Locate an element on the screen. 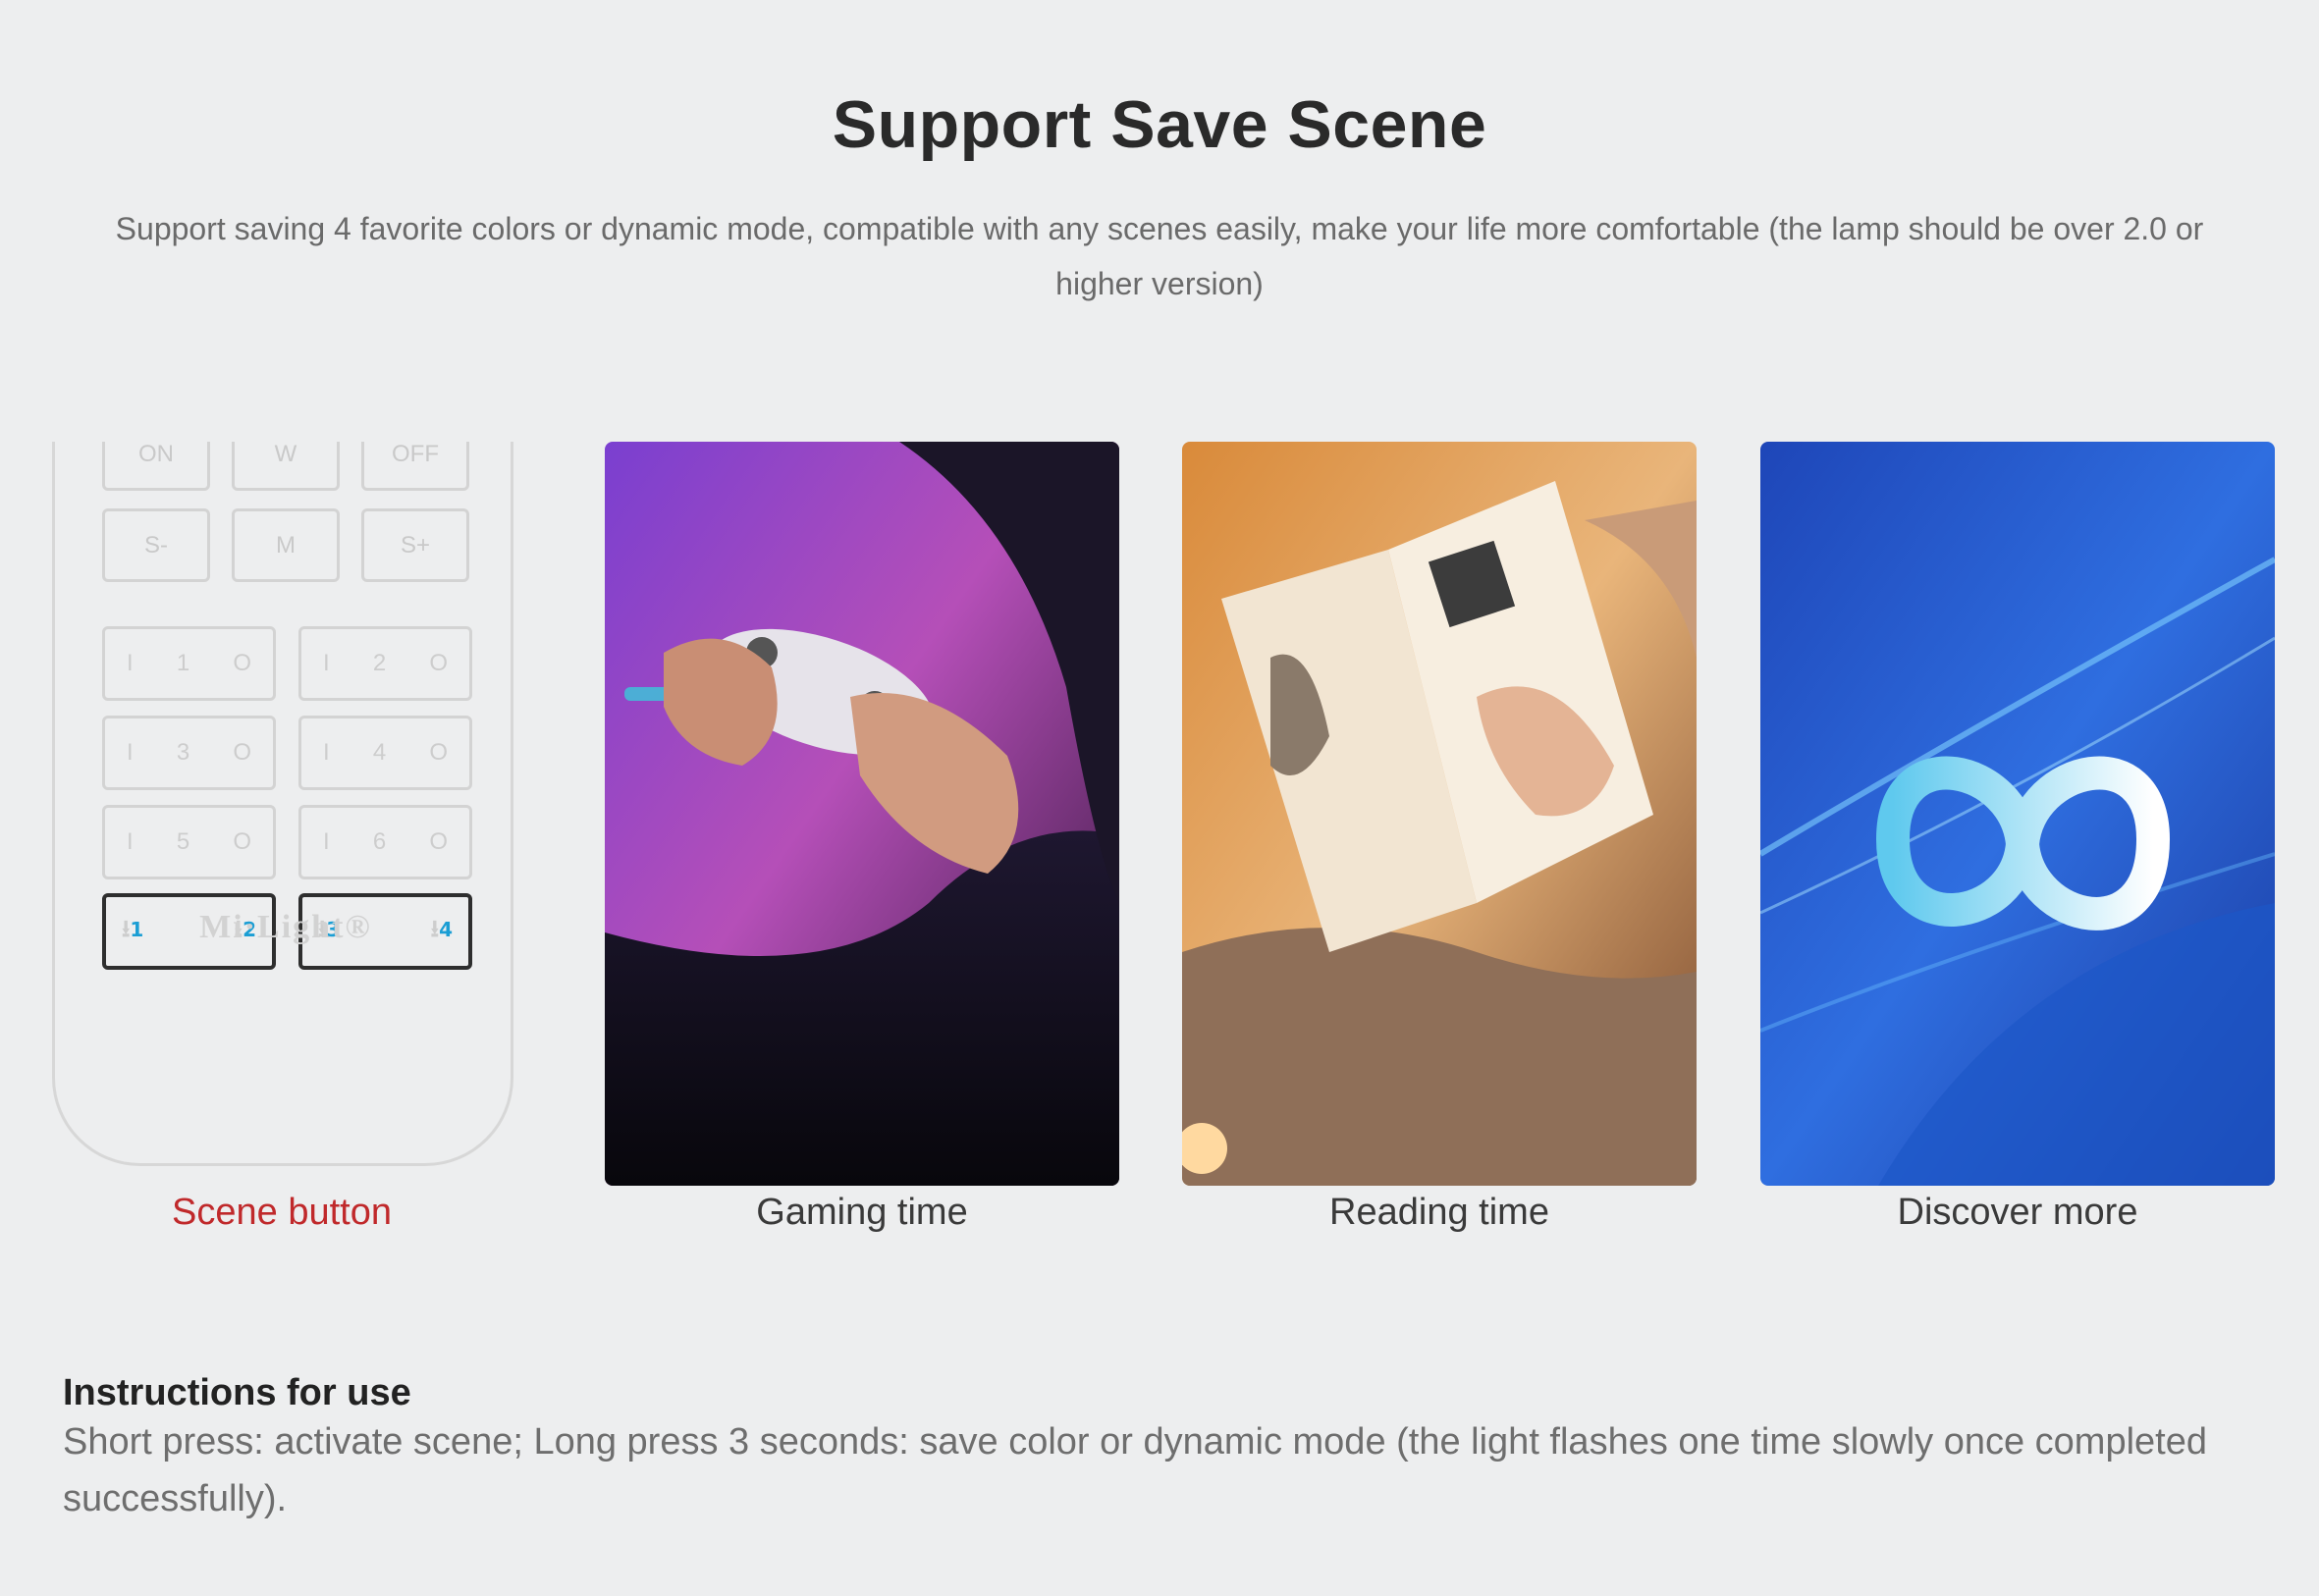 The width and height of the screenshot is (2319, 1596). remote-s-minus-label: S- is located at coordinates (156, 545).